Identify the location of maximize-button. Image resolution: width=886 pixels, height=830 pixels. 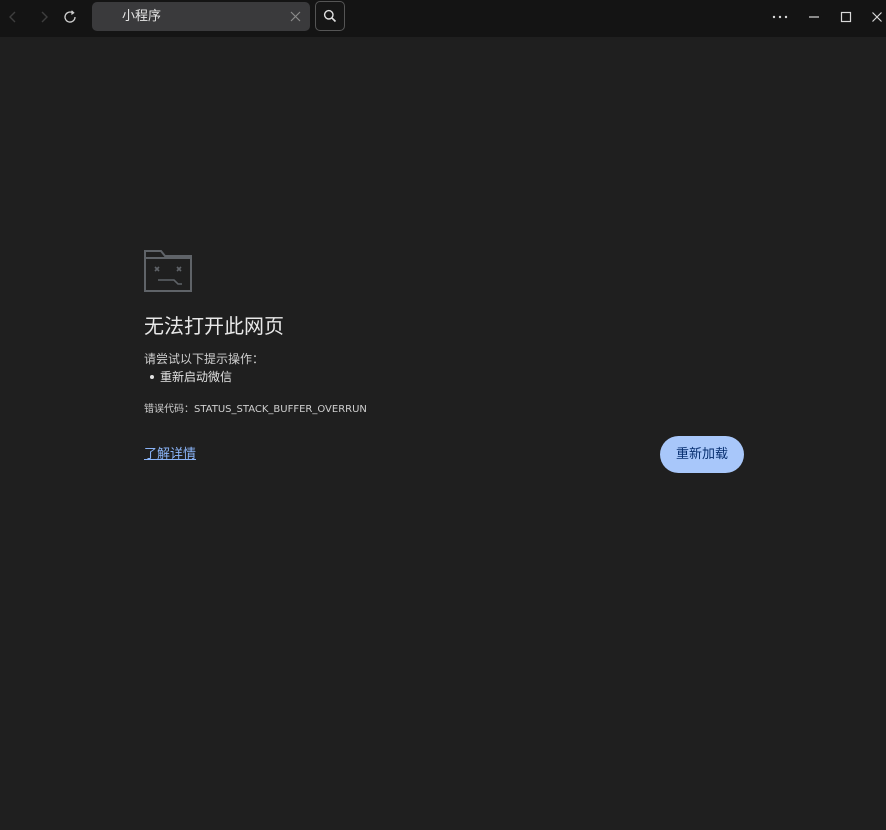
(846, 17).